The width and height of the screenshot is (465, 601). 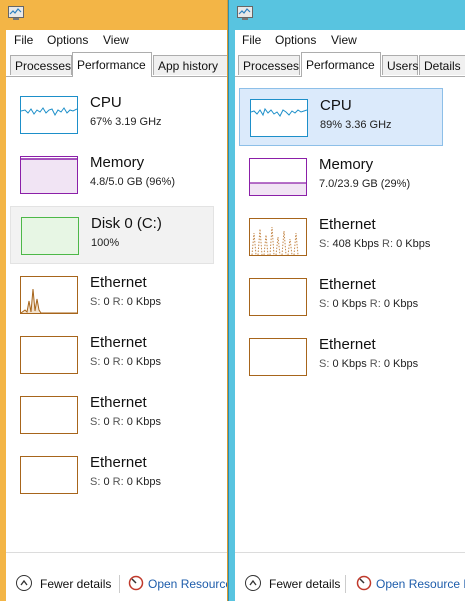 What do you see at coordinates (442, 65) in the screenshot?
I see `tab-details: Details` at bounding box center [442, 65].